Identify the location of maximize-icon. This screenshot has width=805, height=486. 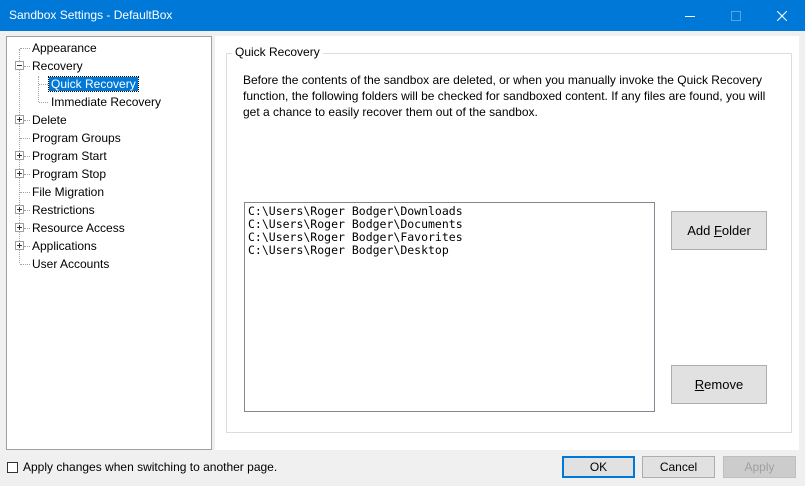
(736, 15).